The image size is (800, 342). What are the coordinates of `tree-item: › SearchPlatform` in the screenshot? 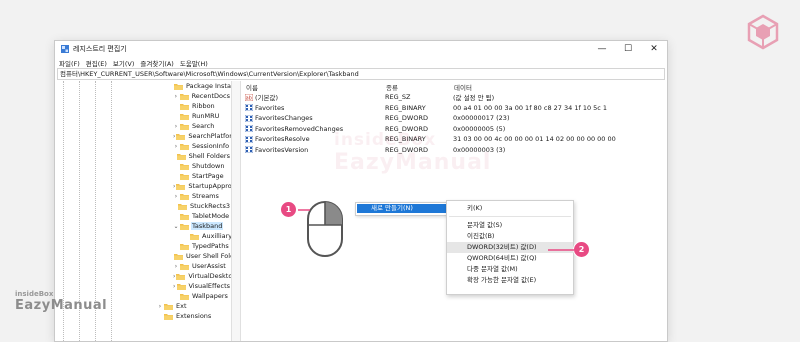 It's located at (177, 136).